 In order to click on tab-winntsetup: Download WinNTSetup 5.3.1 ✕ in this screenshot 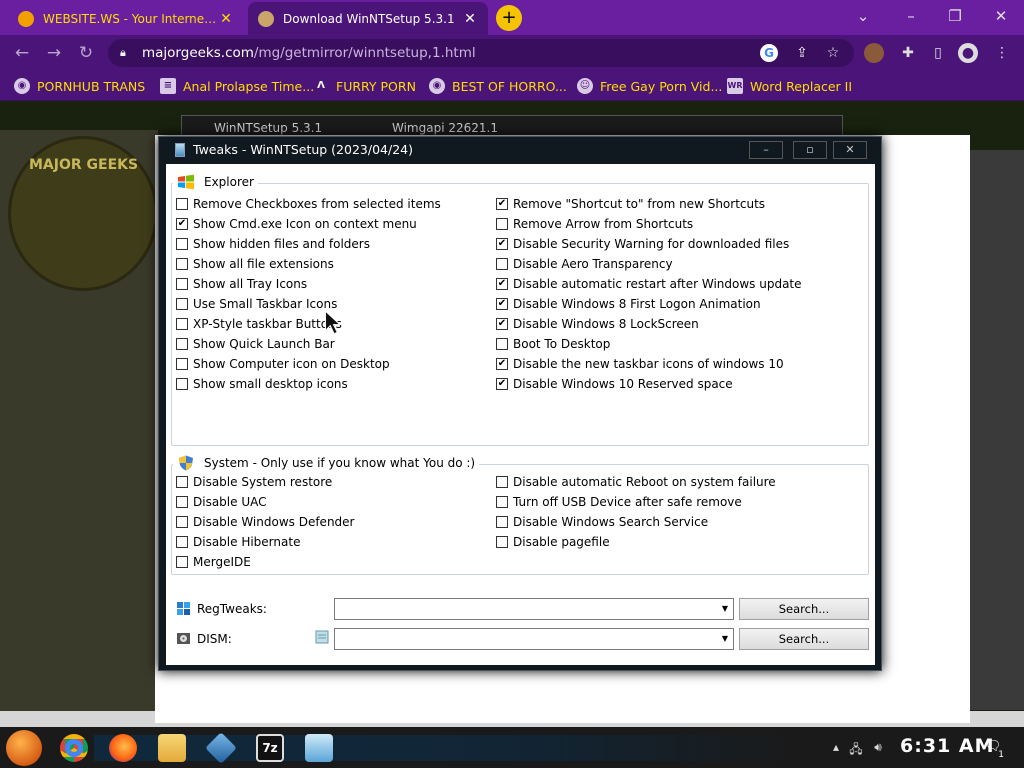, I will do `click(368, 18)`.